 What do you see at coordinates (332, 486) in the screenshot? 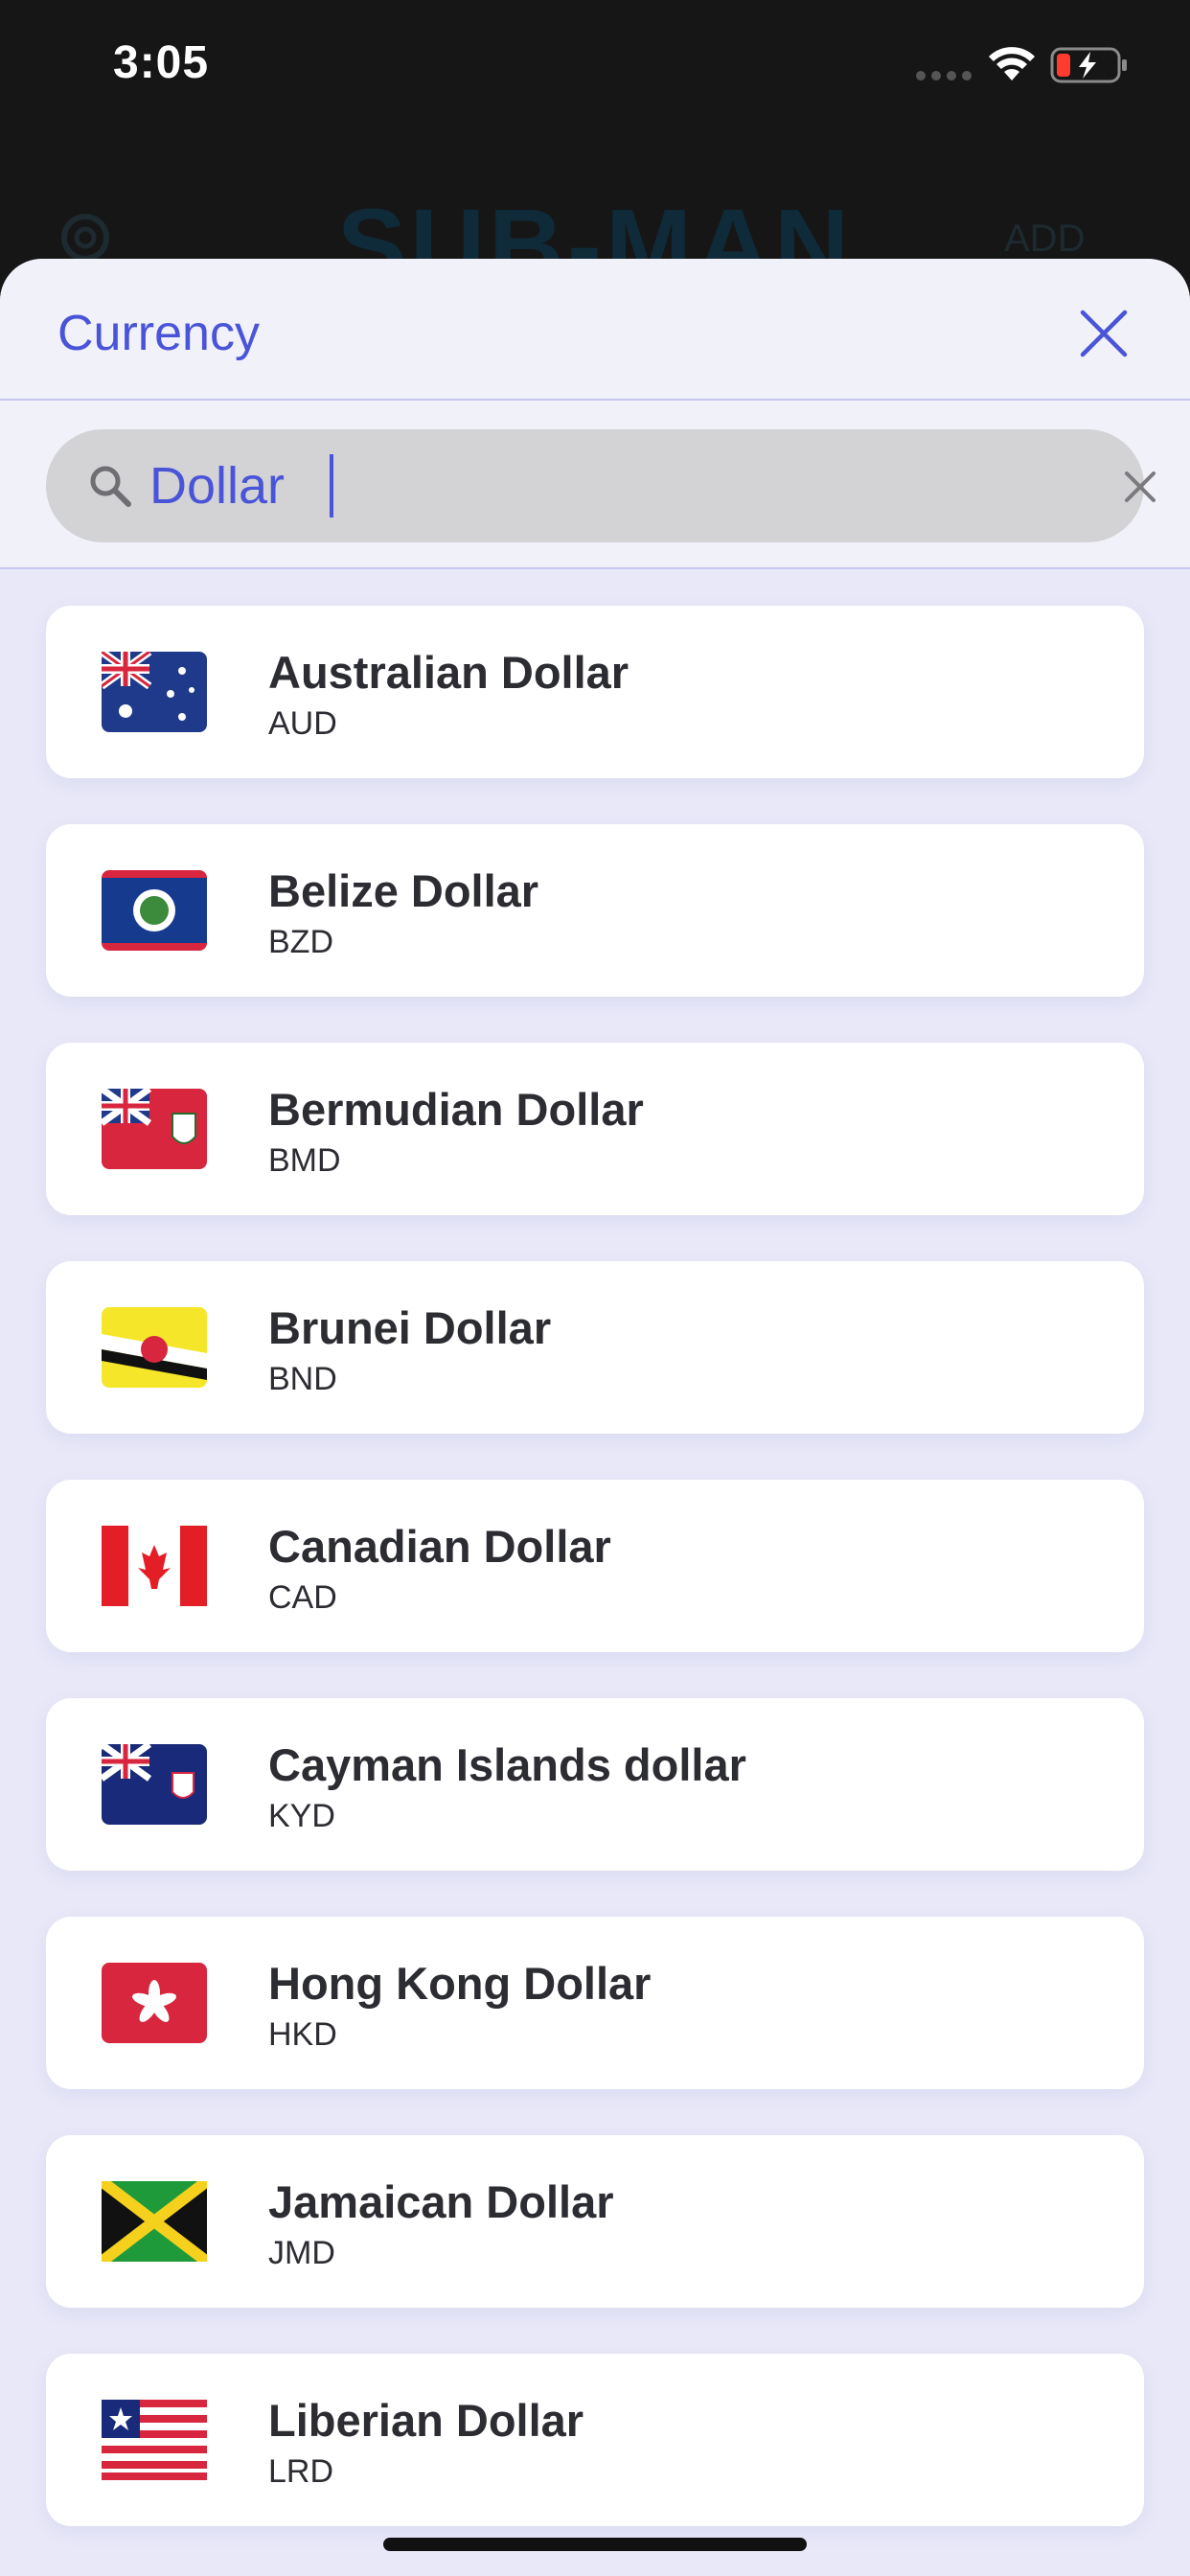
I see `text-caret` at bounding box center [332, 486].